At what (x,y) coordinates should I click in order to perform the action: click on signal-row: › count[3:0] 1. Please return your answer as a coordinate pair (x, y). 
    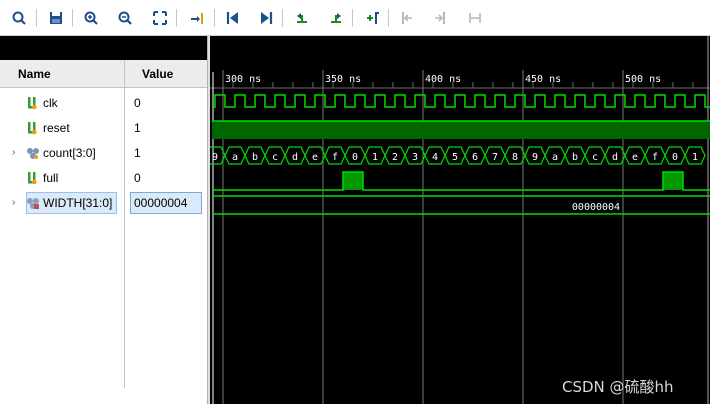
    Looking at the image, I should click on (103, 153).